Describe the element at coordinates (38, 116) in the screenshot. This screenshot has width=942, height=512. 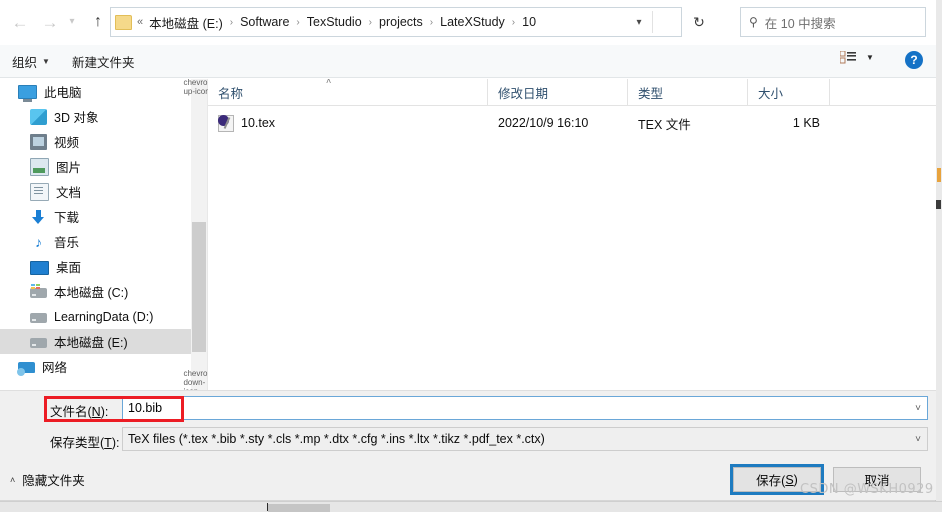
I see `3d-objects-icon` at that location.